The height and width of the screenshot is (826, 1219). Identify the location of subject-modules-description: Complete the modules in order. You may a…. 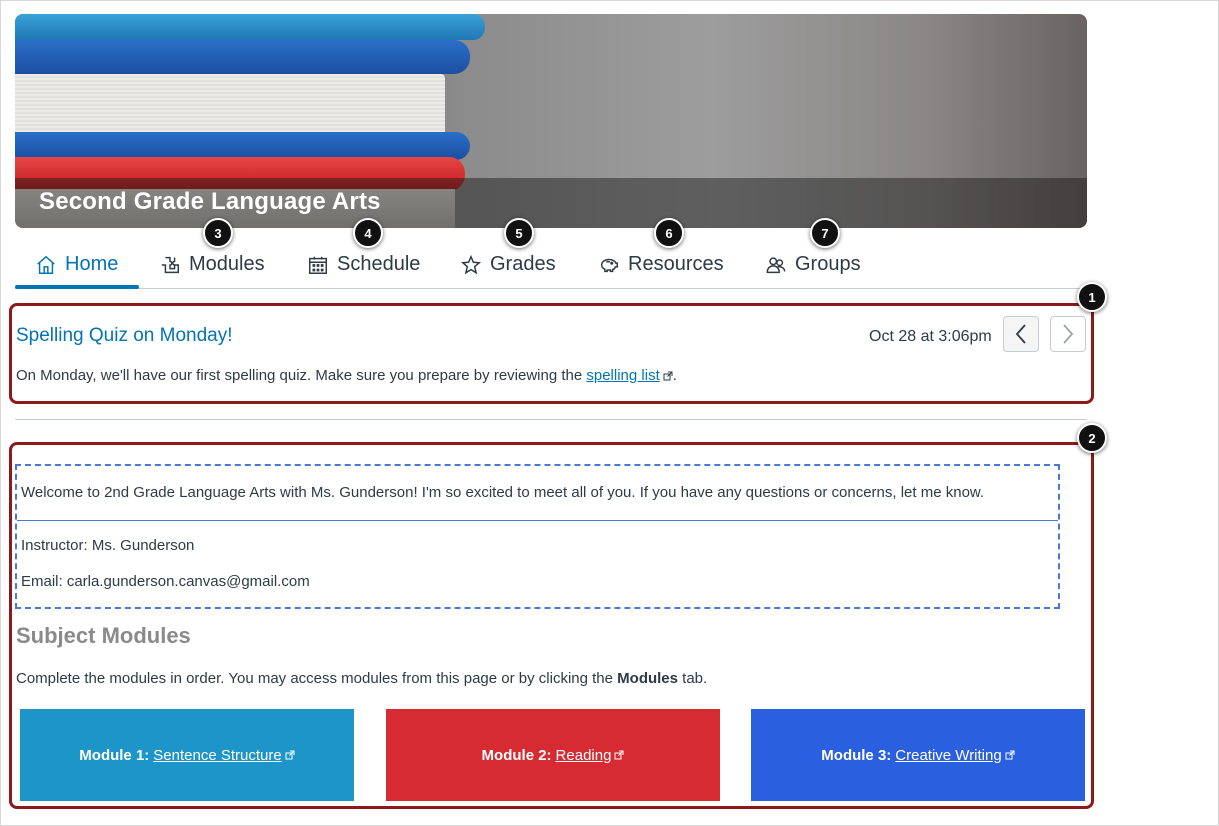
(361, 678).